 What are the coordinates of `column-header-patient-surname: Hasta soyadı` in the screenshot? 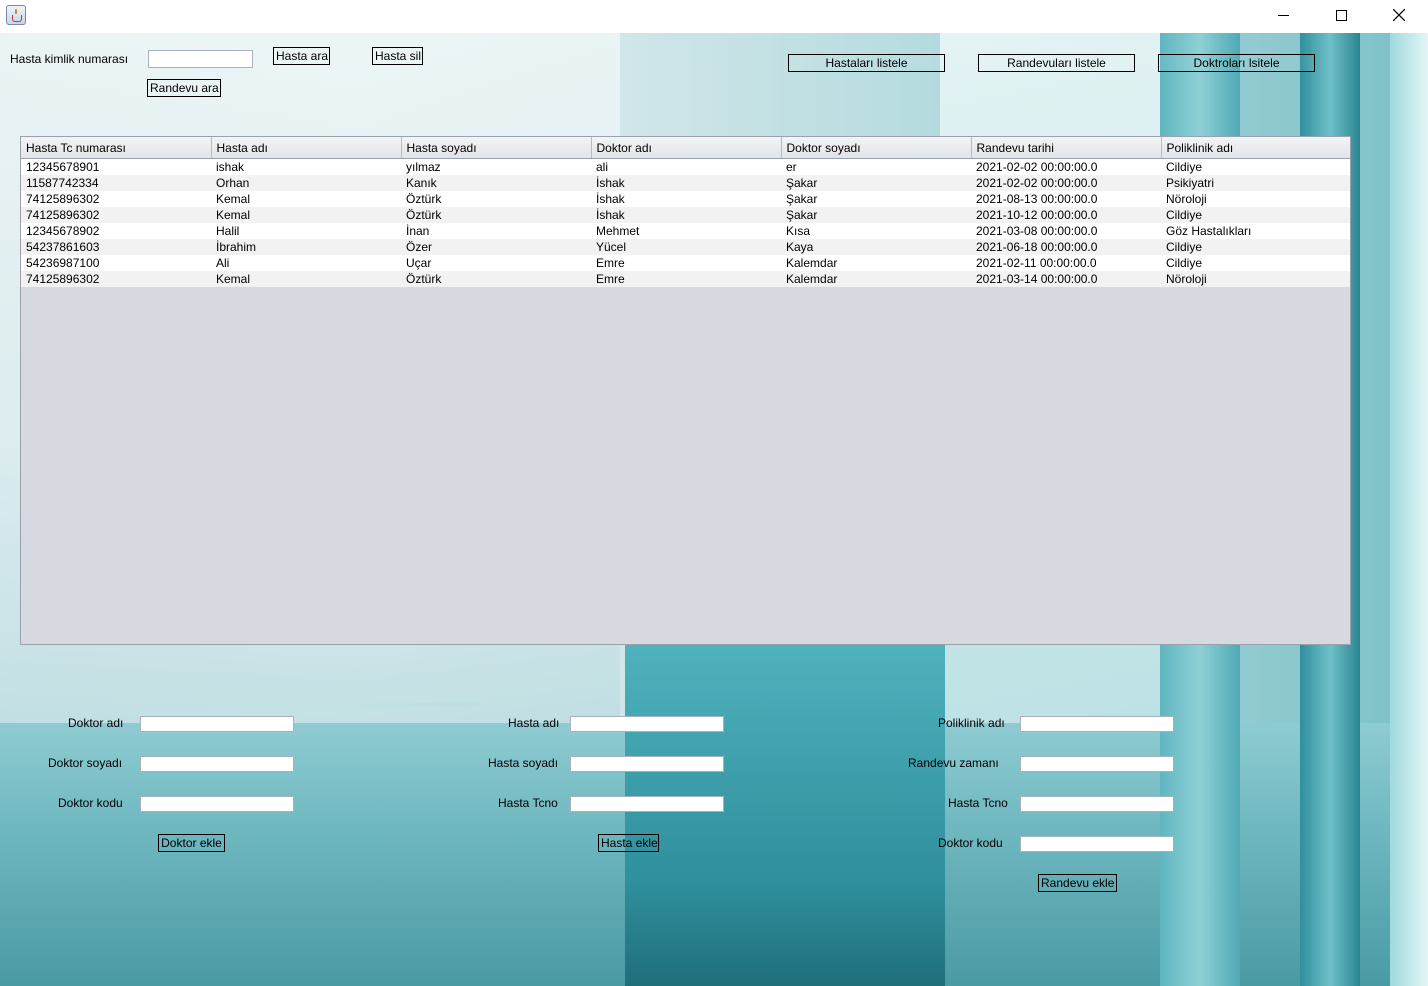 It's located at (496, 148).